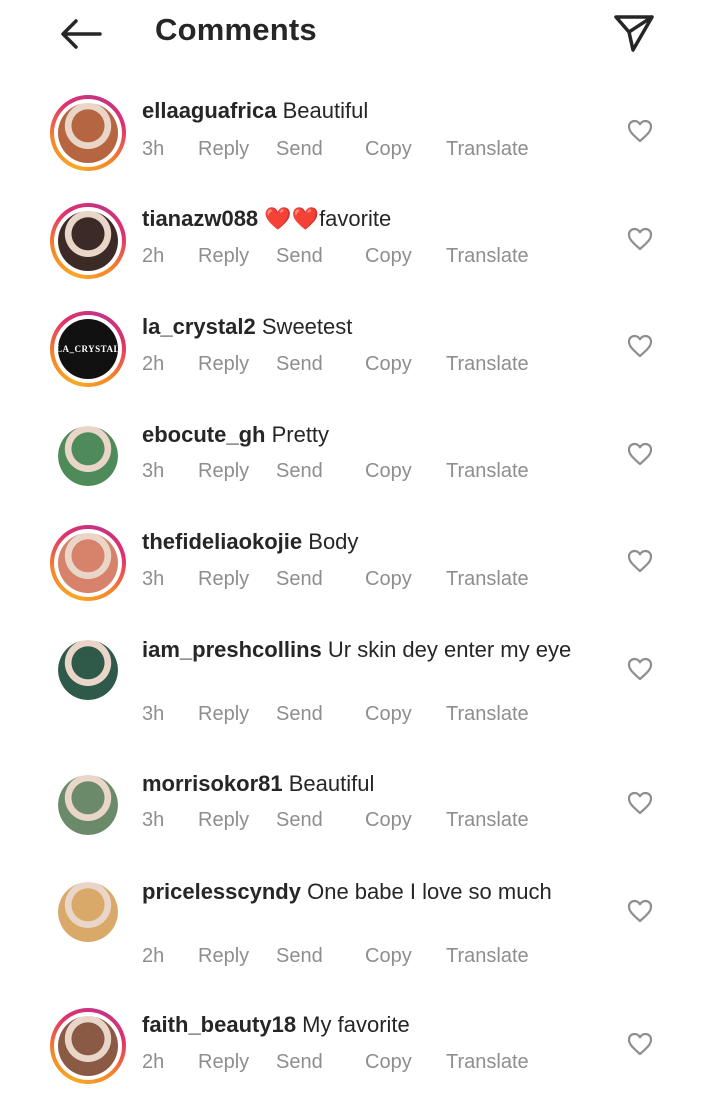  Describe the element at coordinates (222, 541) in the screenshot. I see `comment-username: thefideliaokojie` at that location.